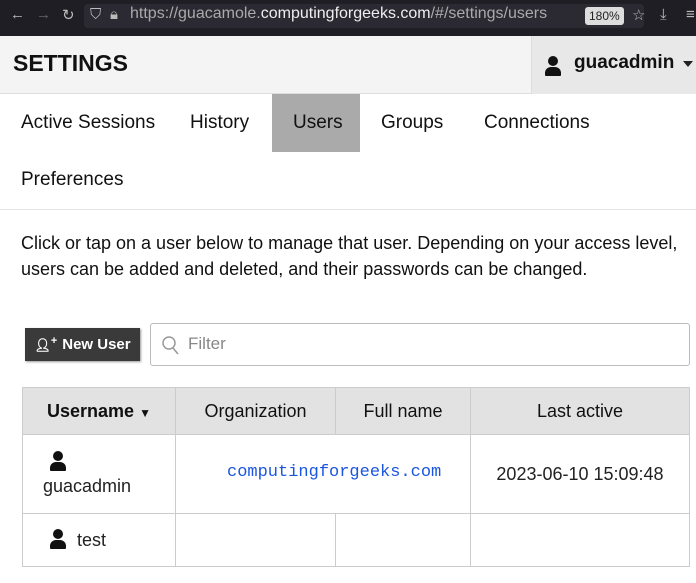  What do you see at coordinates (43, 14) in the screenshot?
I see `forward-icon: →` at bounding box center [43, 14].